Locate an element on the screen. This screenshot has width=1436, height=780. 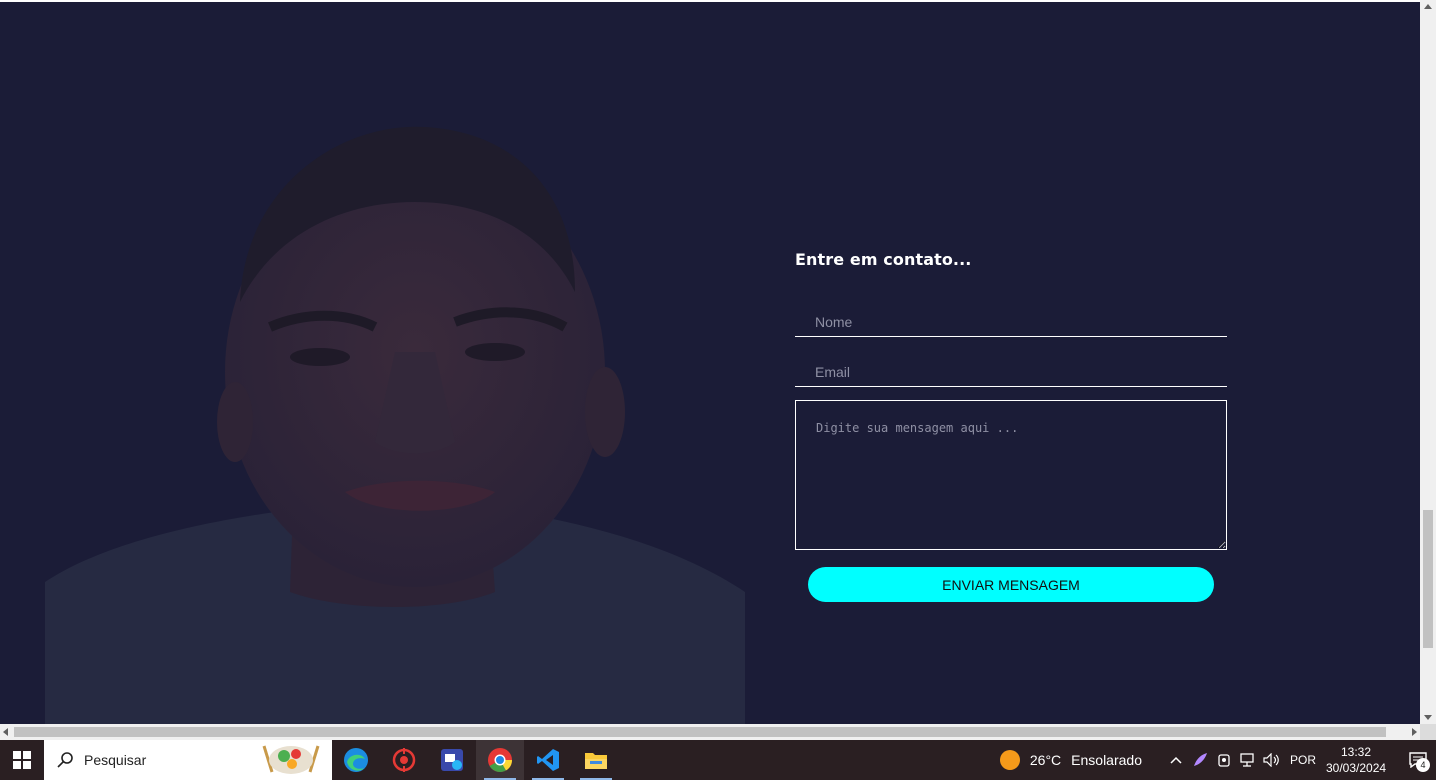
horizontal-scroll-thumb is located at coordinates (700, 732).